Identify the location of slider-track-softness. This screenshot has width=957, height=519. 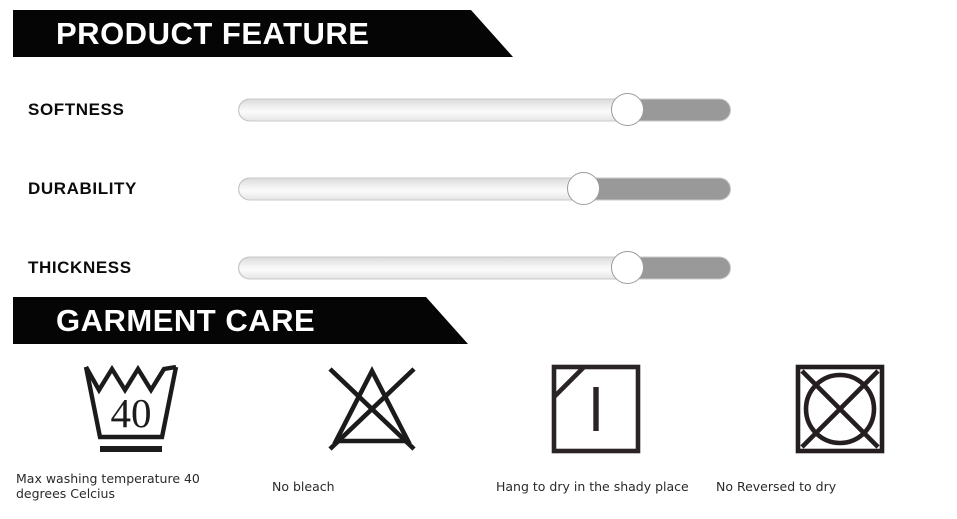
(484, 109).